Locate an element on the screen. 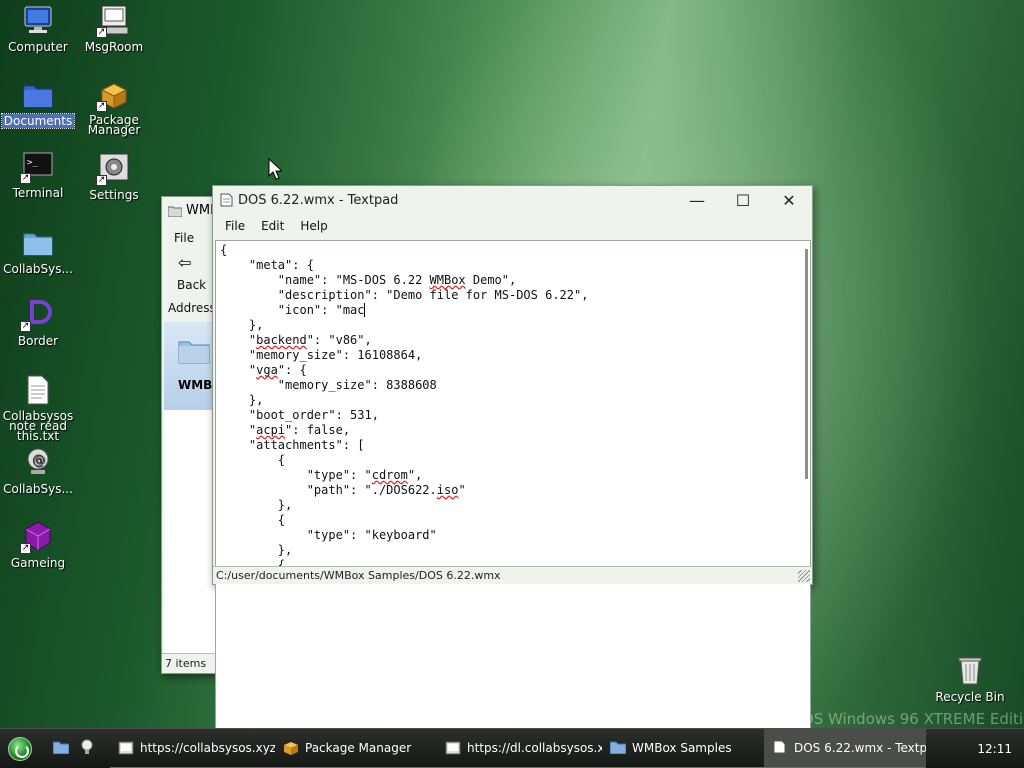 The image size is (1024, 768). task-textpad: DOS 6.22.wmx - Textpad is located at coordinates (845, 748).